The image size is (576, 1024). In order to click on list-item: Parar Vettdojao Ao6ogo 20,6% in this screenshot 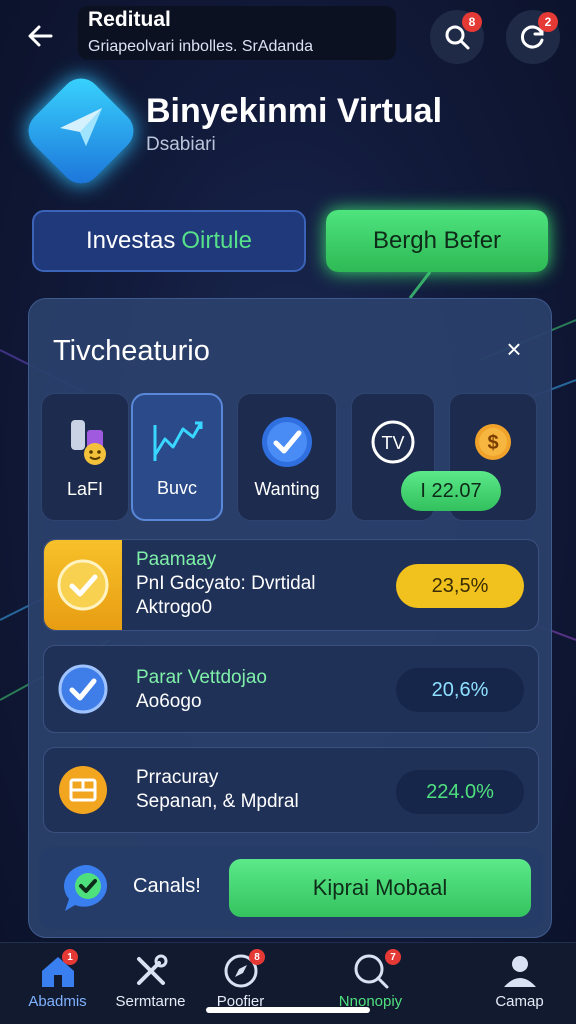, I will do `click(291, 689)`.